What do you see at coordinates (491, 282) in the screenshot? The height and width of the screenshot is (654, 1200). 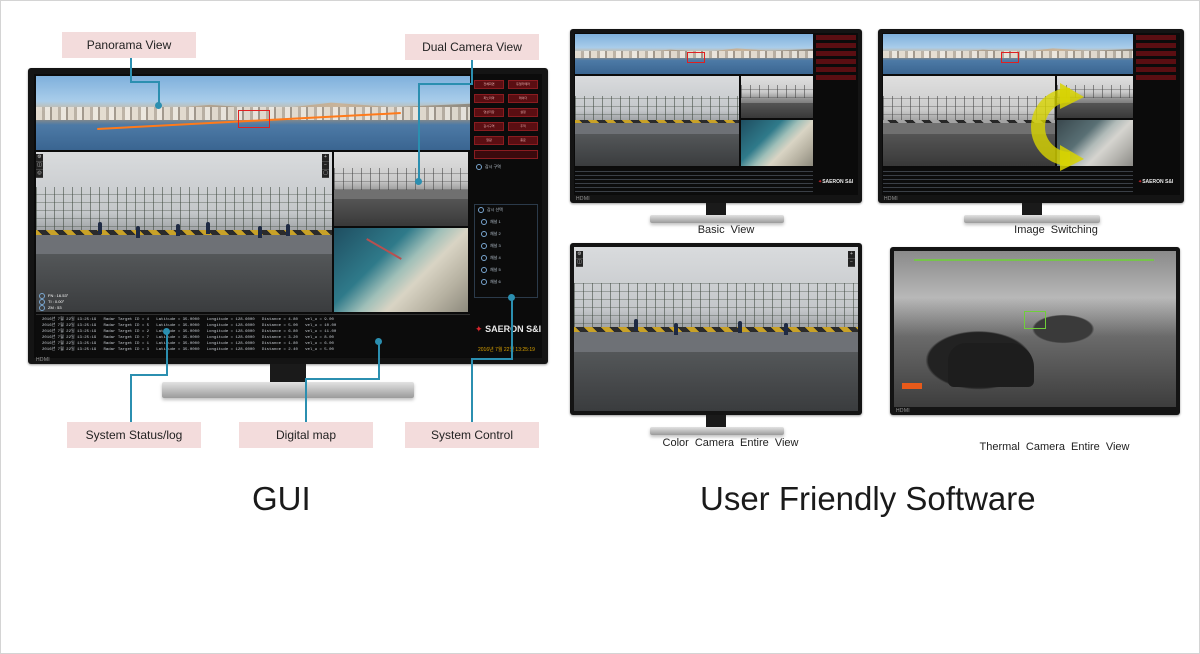 I see `channel-option: 채널 6` at bounding box center [491, 282].